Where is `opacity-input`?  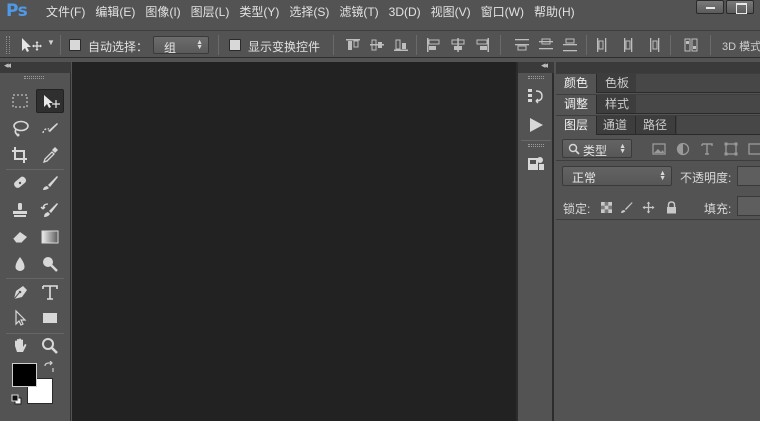
opacity-input is located at coordinates (748, 176).